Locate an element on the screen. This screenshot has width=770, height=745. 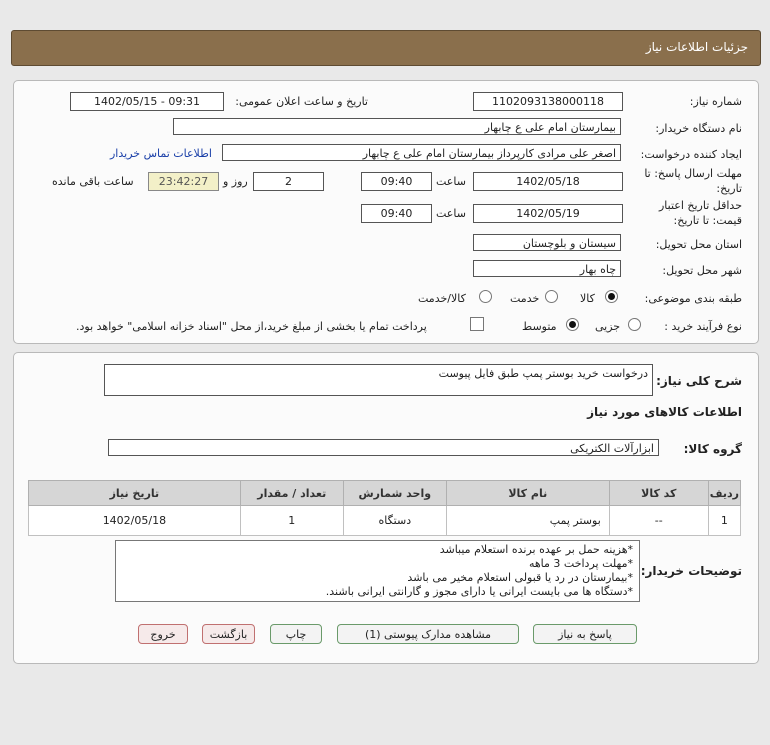
summary-label: شرح کلی نیاز: is located at coordinates (699, 381).